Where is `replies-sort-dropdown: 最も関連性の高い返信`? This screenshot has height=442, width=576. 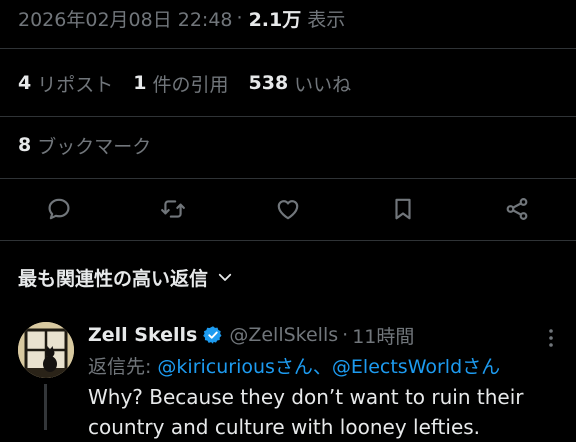 replies-sort-dropdown: 最も関連性の高い返信 is located at coordinates (126, 277).